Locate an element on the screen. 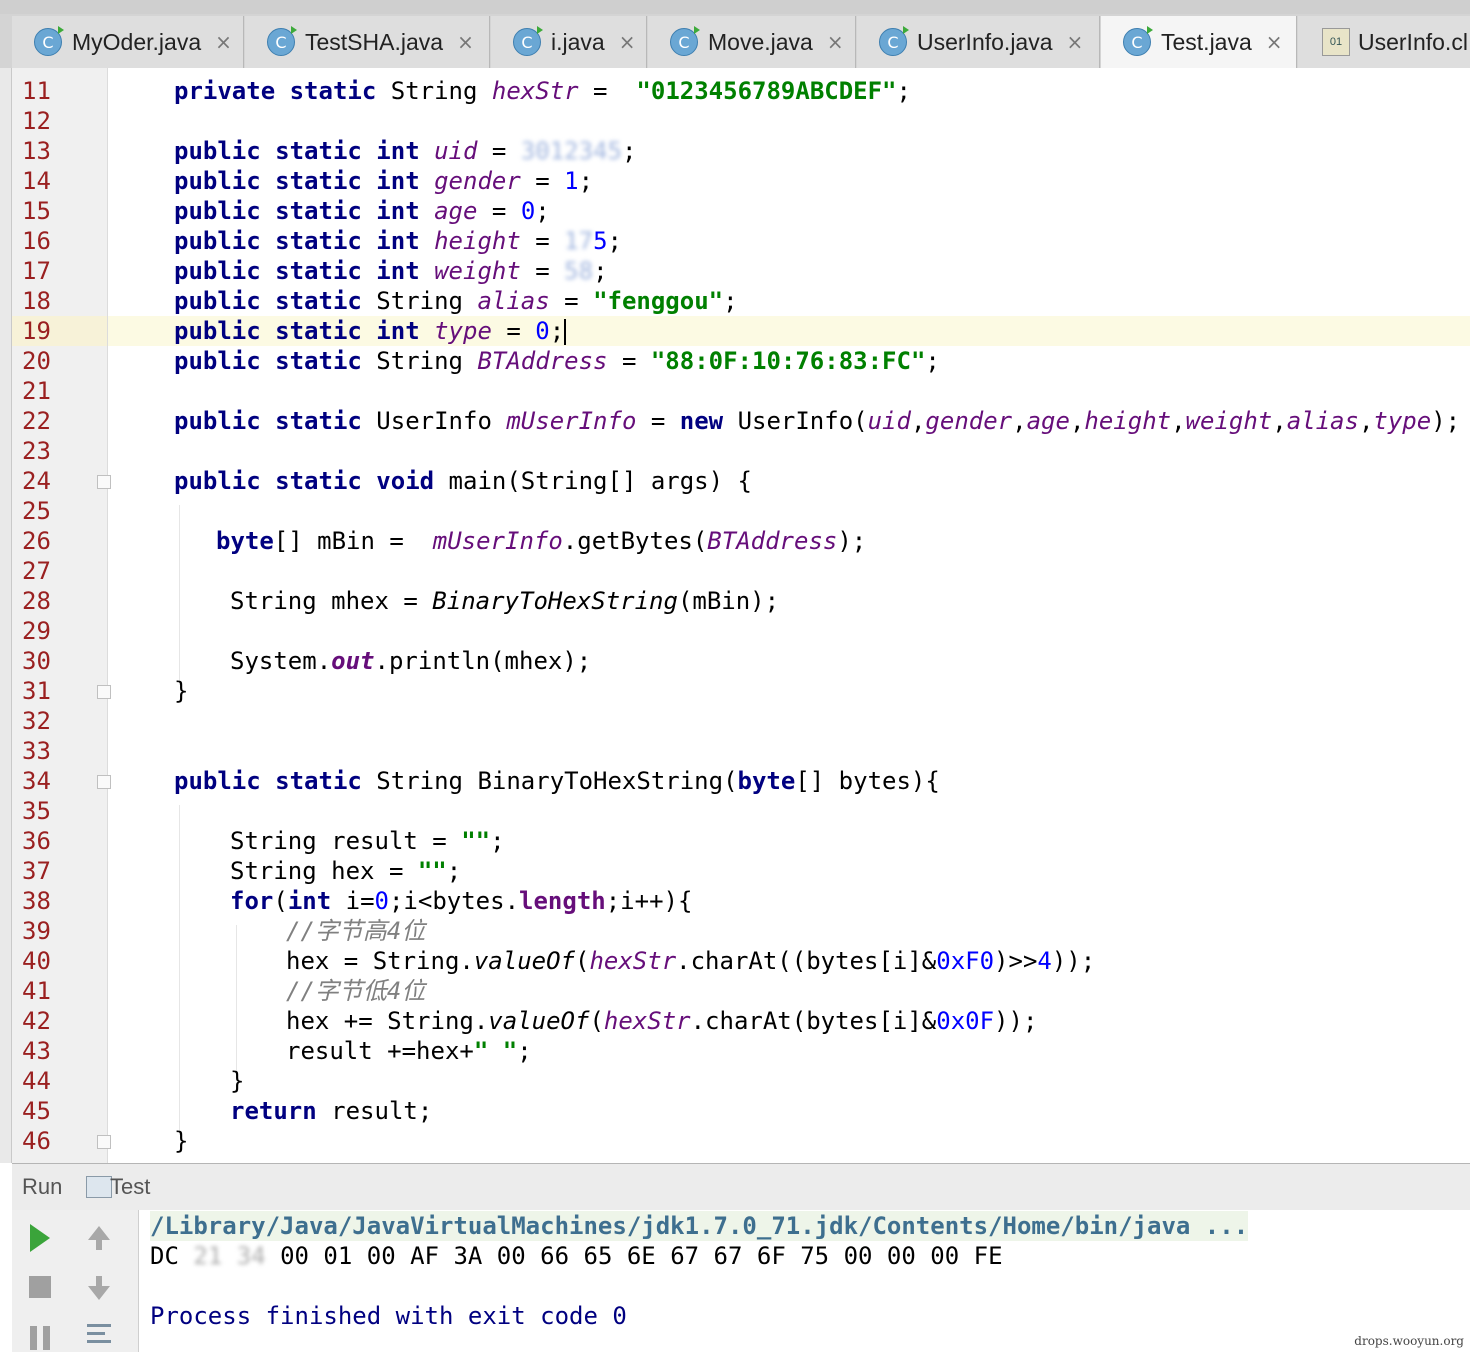 The image size is (1470, 1356). run-config-label: Test is located at coordinates (130, 1187).